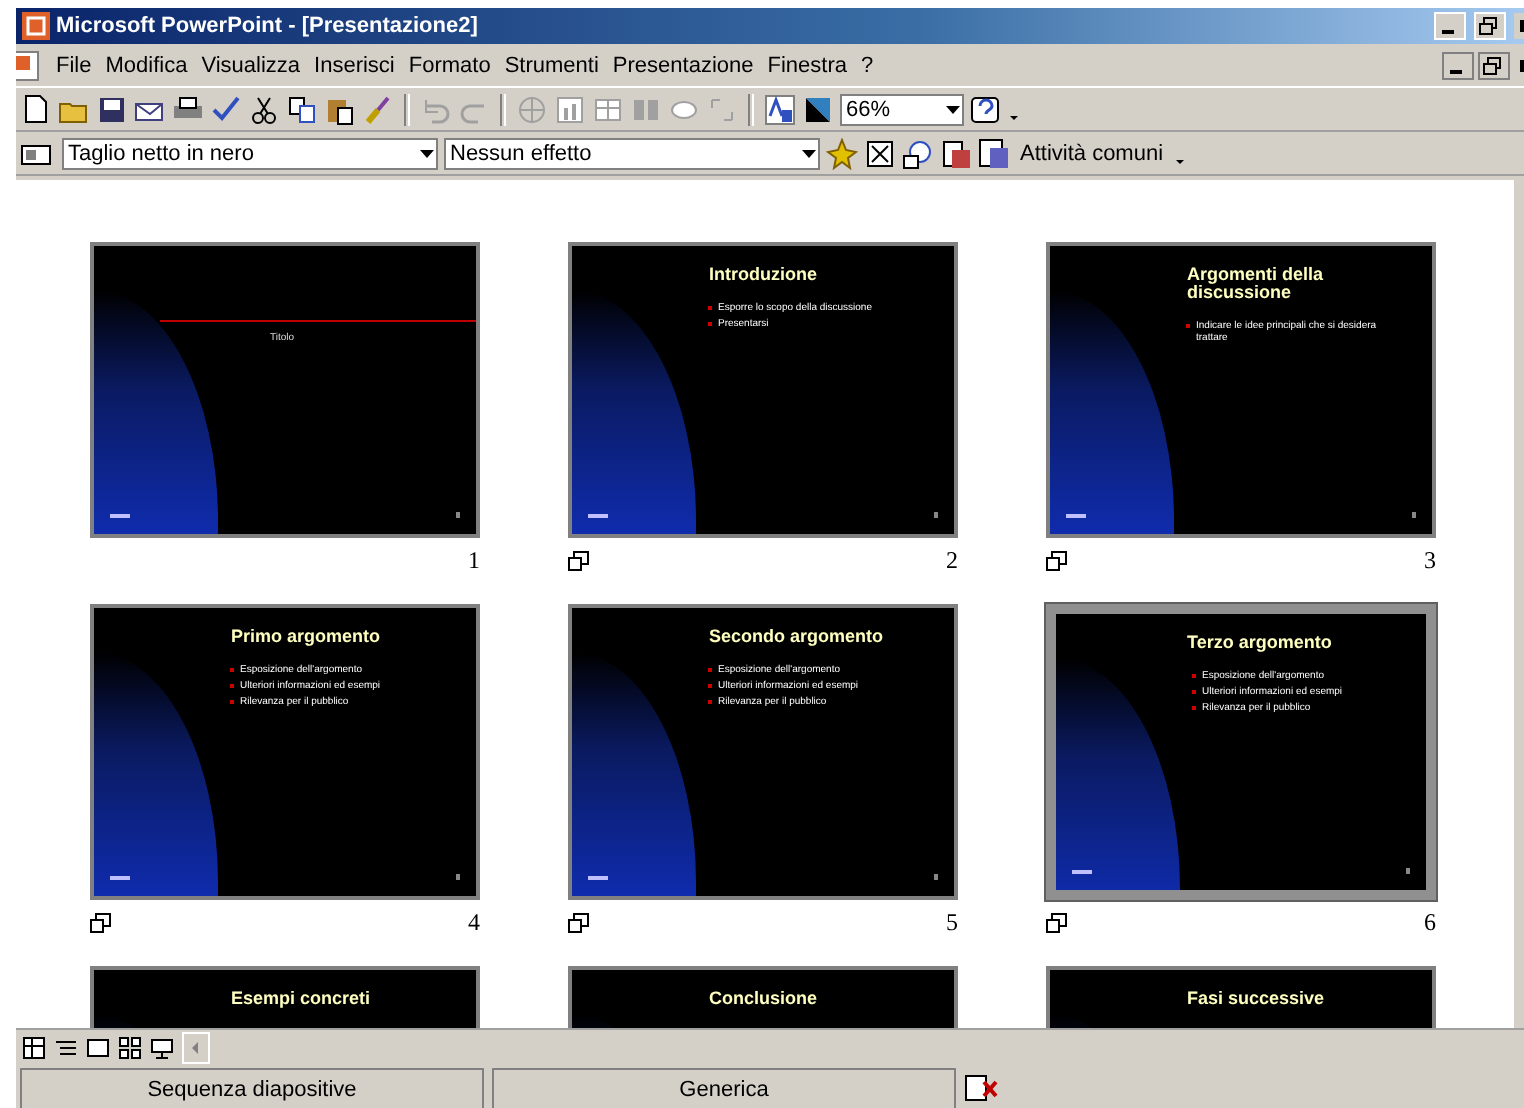 This screenshot has width=1524, height=1108. I want to click on menu-item: Strumenti, so click(551, 65).